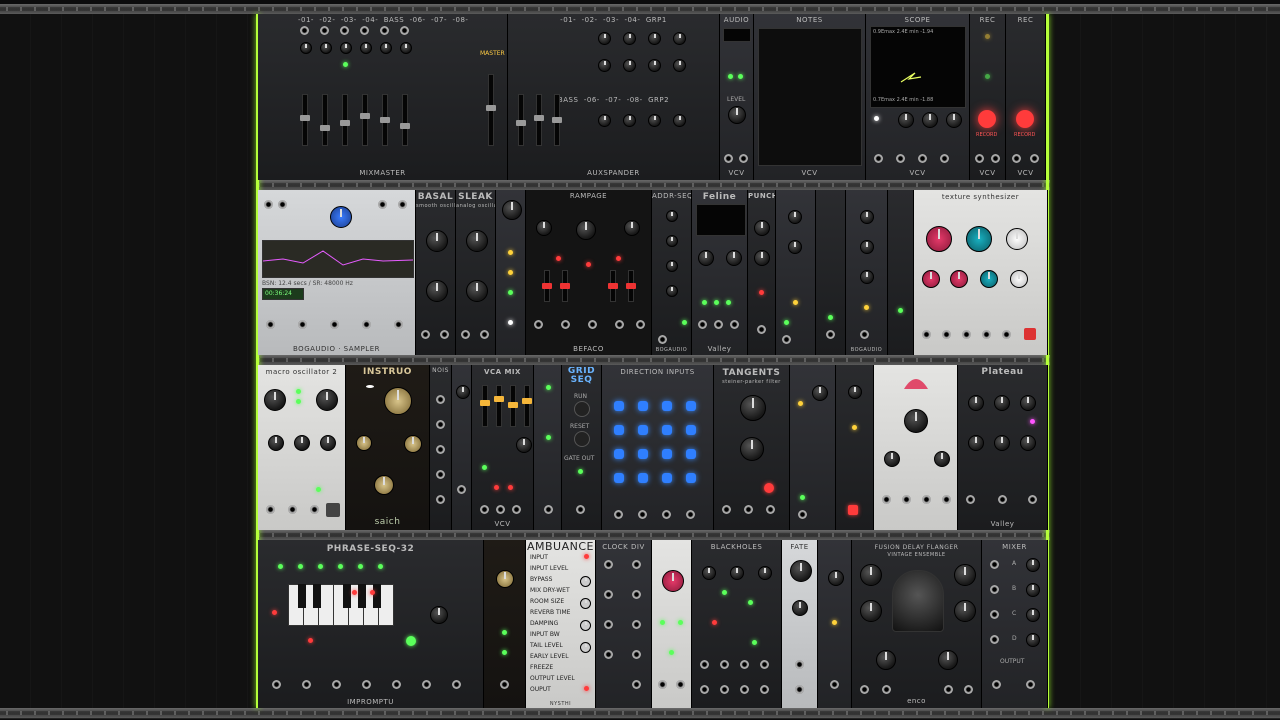 The height and width of the screenshot is (720, 1280). I want to click on instruo-knob, so click(398, 401).